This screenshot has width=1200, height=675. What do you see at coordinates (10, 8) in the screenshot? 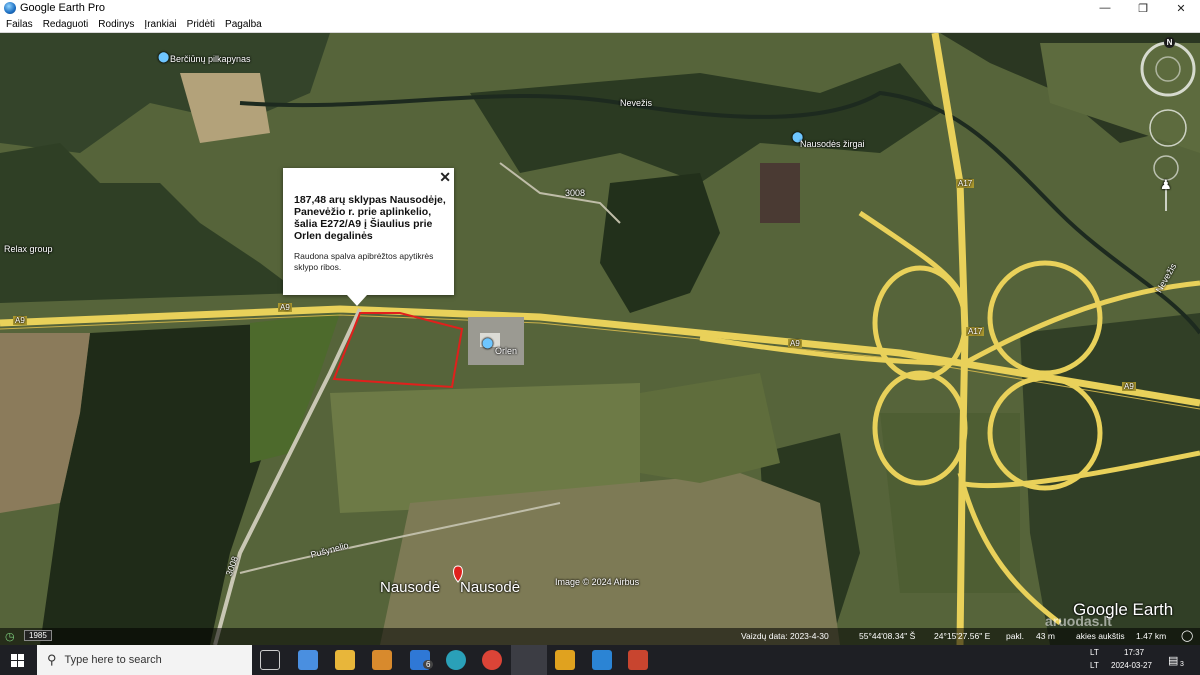
I see `google-earth-app-icon` at bounding box center [10, 8].